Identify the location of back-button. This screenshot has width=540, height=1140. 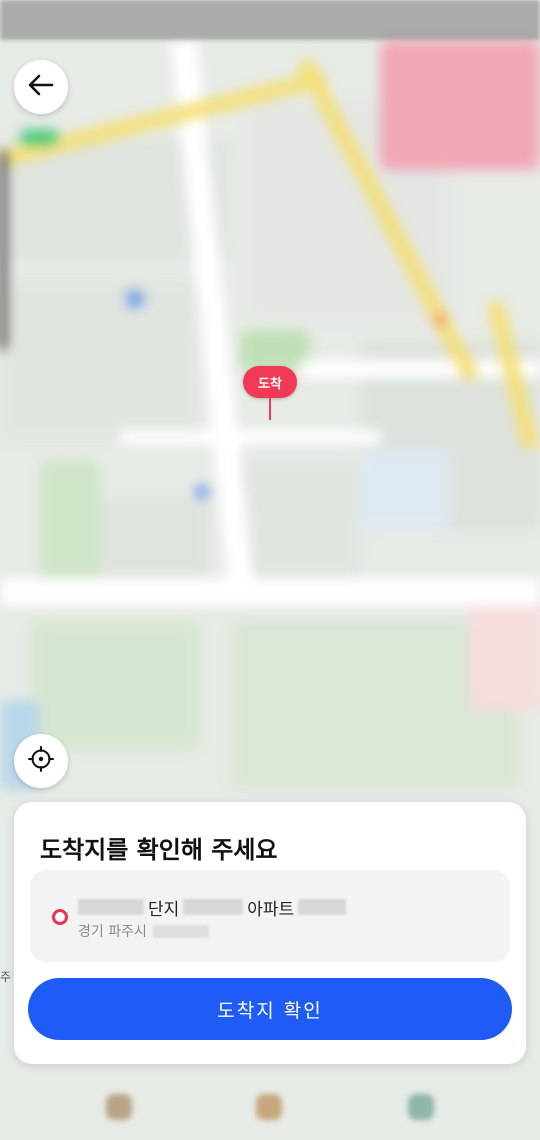
(41, 87).